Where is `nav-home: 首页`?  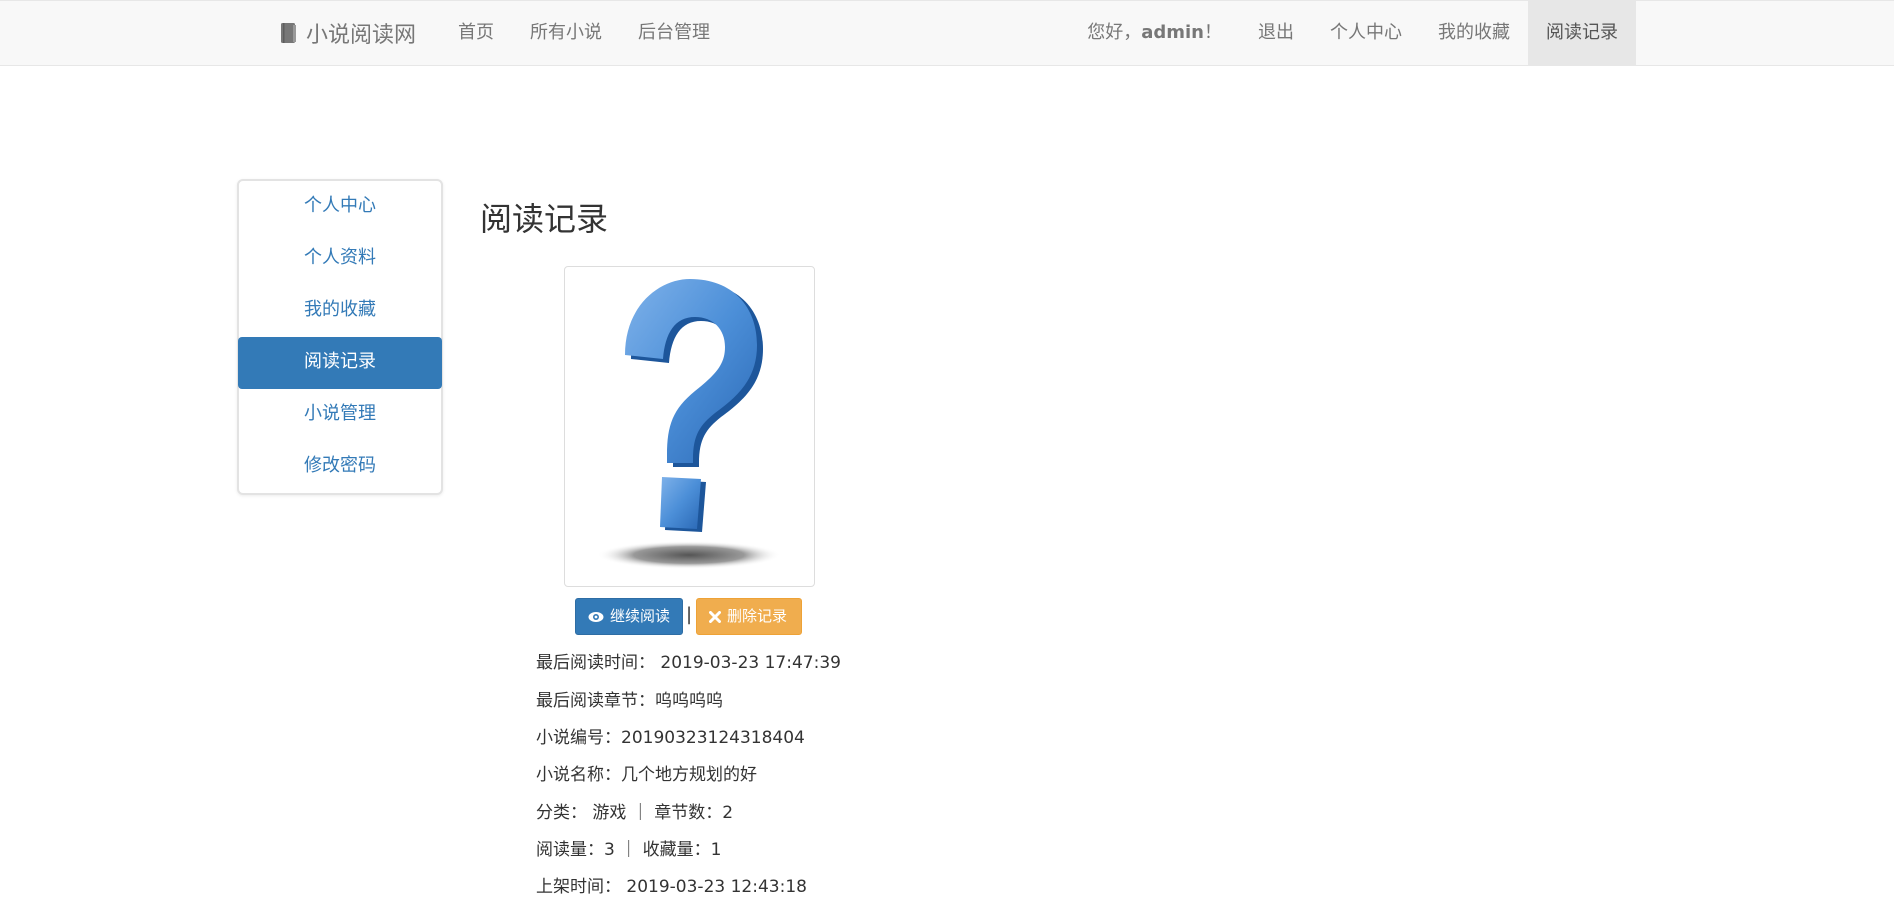 nav-home: 首页 is located at coordinates (476, 33).